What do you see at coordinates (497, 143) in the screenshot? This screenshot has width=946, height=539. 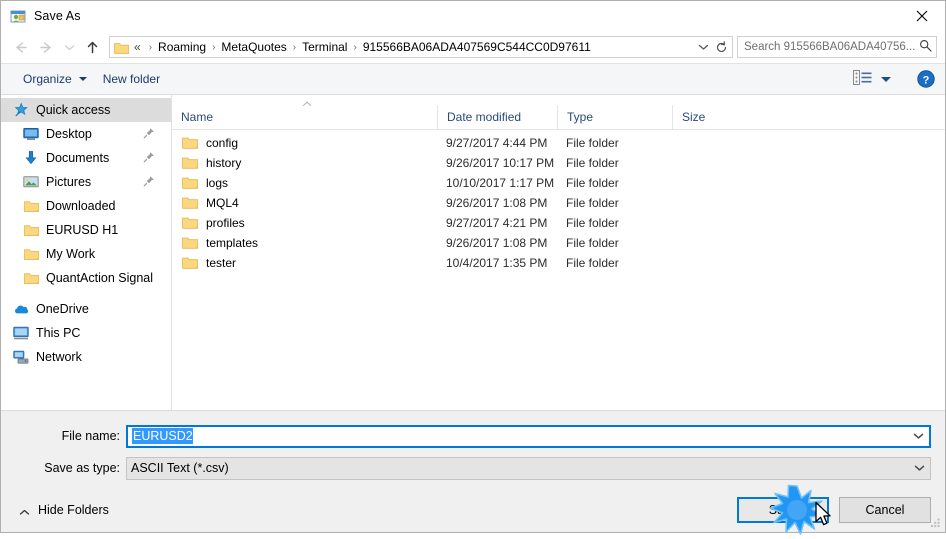 I see `file-date-cell: 9/27/2017 4:44 PM` at bounding box center [497, 143].